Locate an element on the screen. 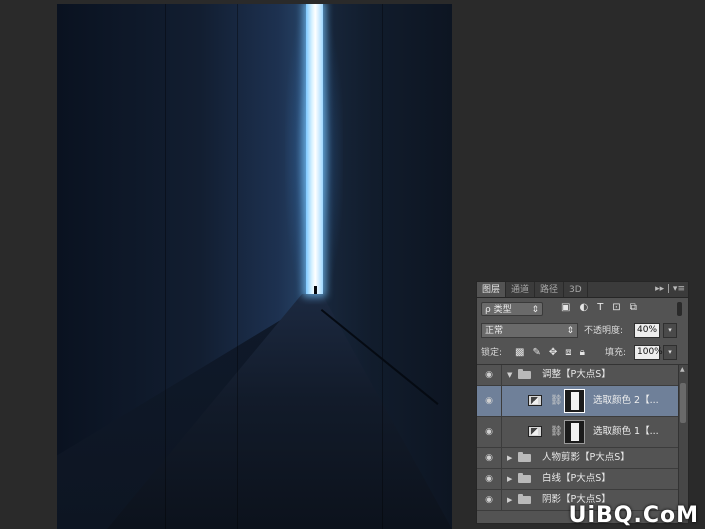  fill-input: 100% is located at coordinates (648, 352).